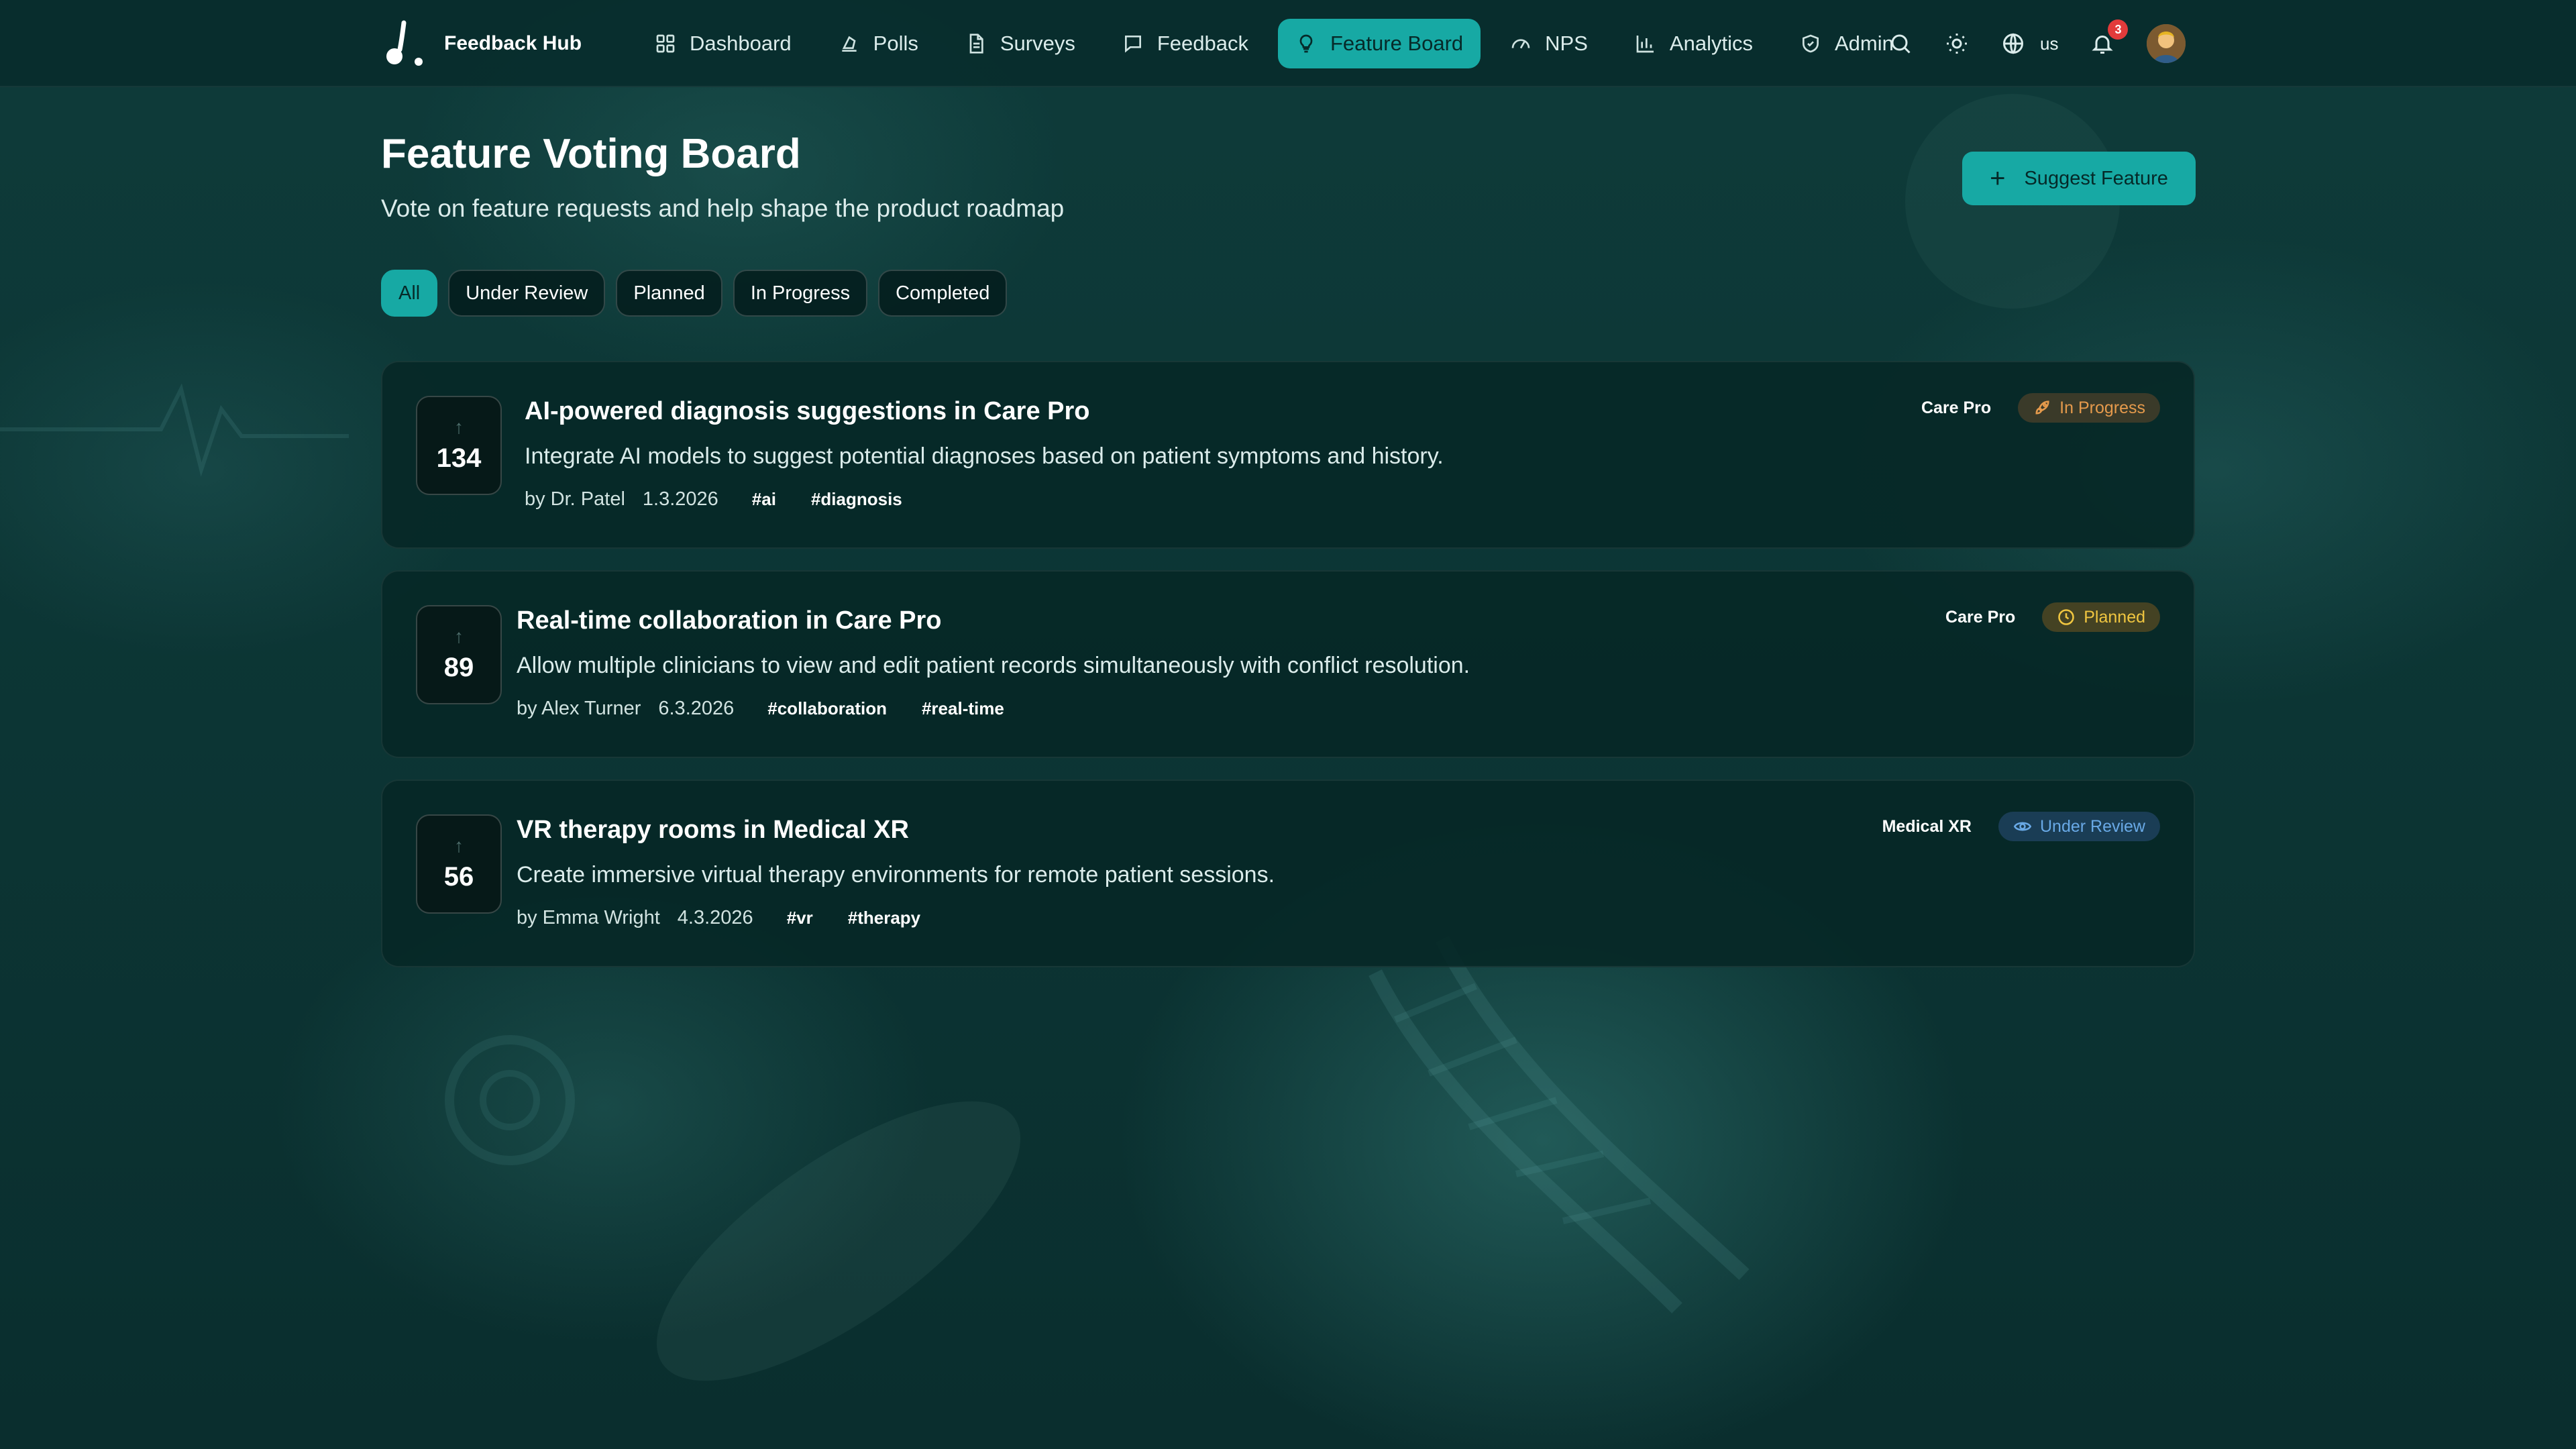  What do you see at coordinates (2029, 44) in the screenshot?
I see `language-selector: us` at bounding box center [2029, 44].